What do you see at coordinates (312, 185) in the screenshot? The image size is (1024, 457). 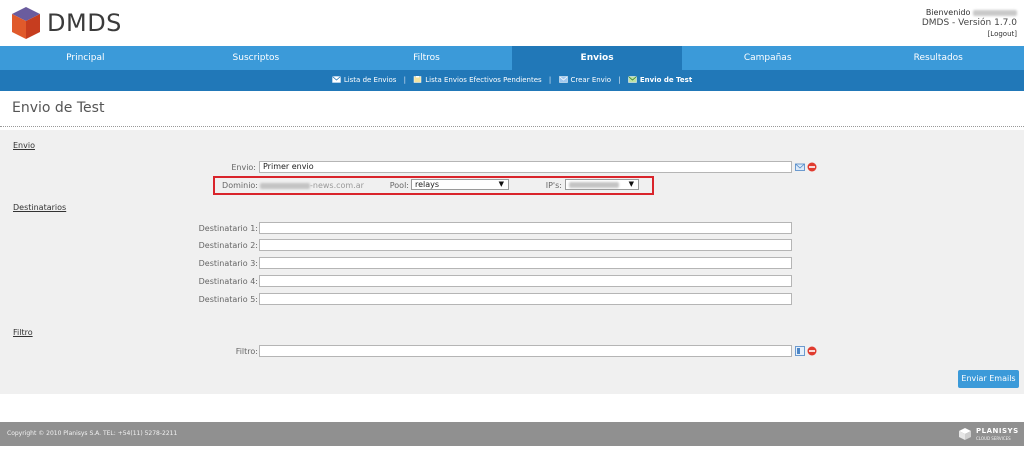 I see `dominio-value-blurred: -news.com.ar` at bounding box center [312, 185].